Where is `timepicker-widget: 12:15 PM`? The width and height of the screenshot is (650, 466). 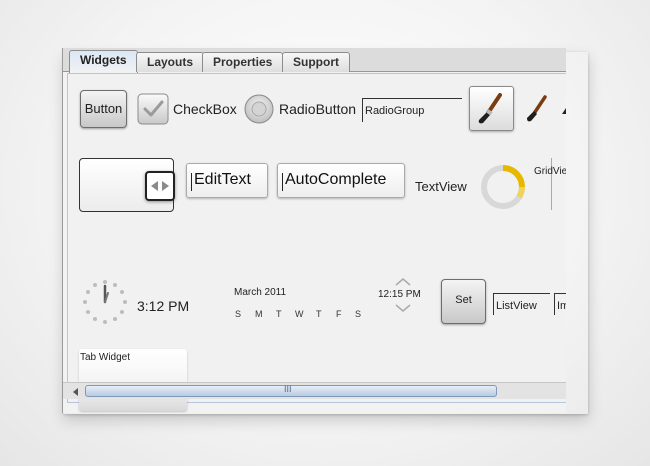 timepicker-widget: 12:15 PM is located at coordinates (401, 297).